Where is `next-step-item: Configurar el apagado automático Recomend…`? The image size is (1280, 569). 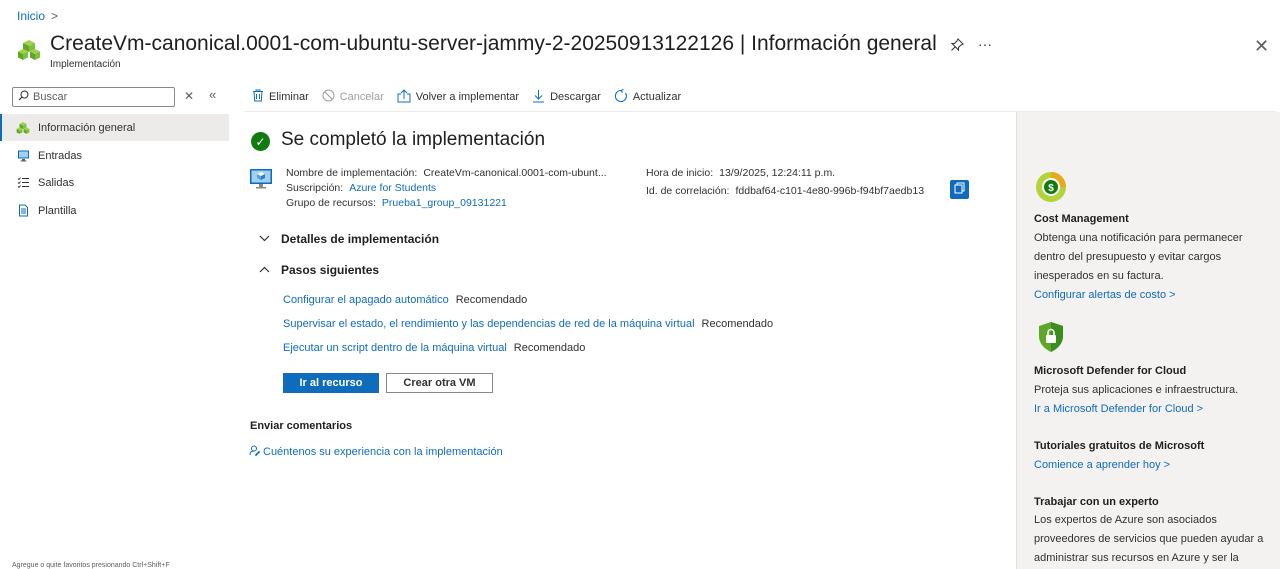
next-step-item: Configurar el apagado automático Recomend… is located at coordinates (405, 300).